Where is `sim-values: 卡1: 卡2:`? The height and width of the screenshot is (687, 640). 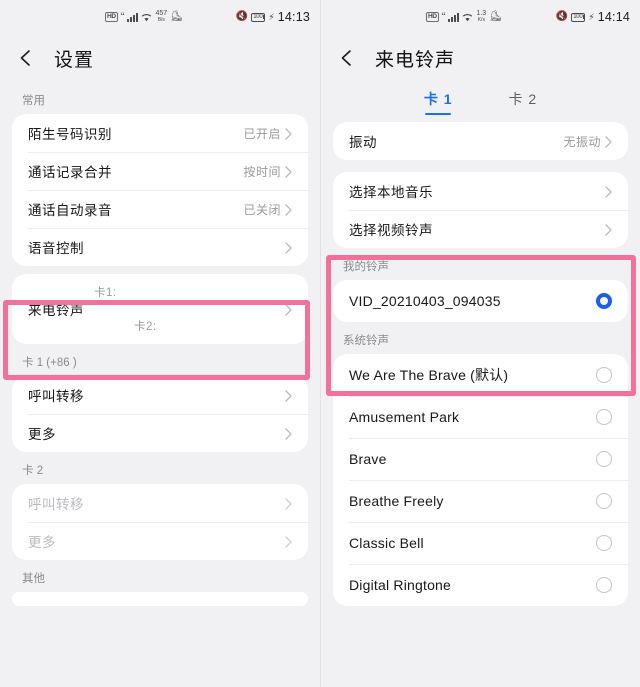
sim-values: 卡1: 卡2: is located at coordinates (184, 309).